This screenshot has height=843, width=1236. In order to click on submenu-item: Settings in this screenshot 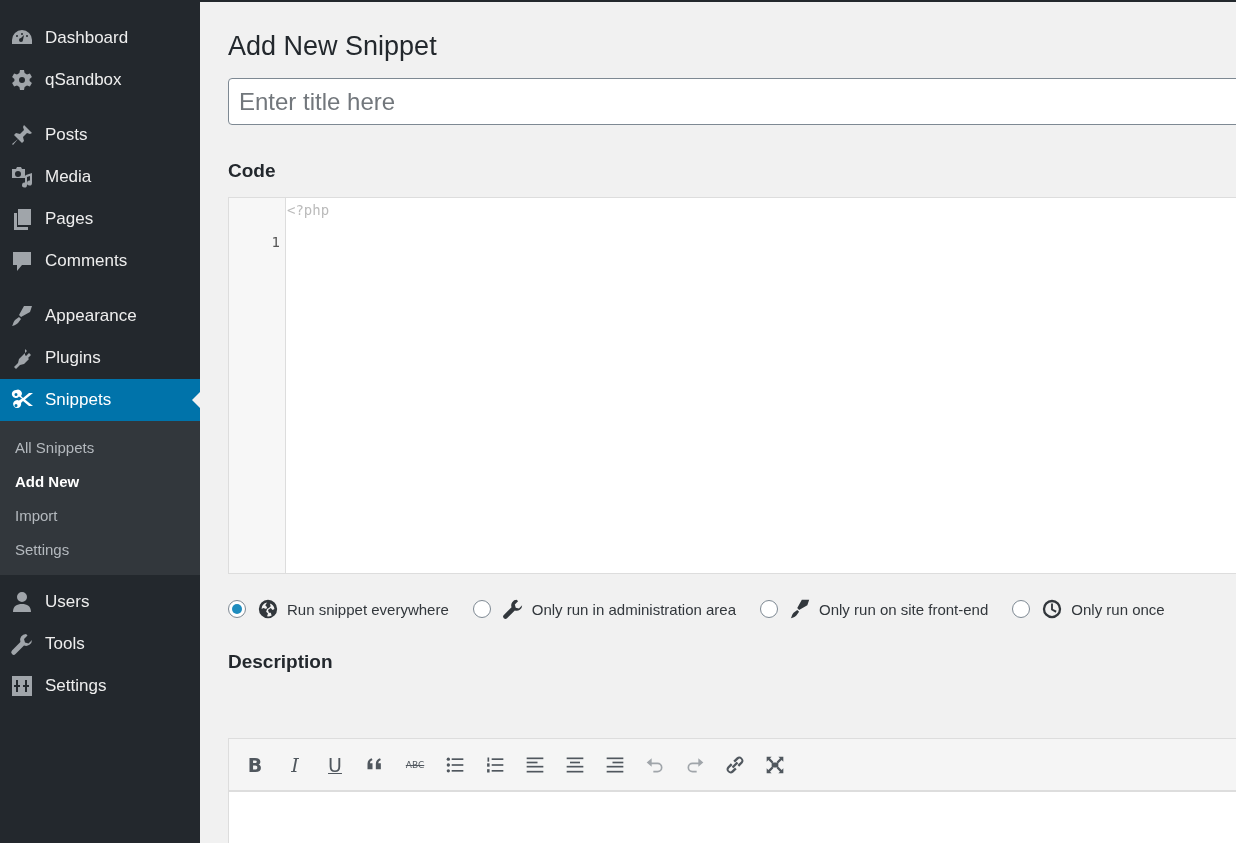, I will do `click(100, 550)`.